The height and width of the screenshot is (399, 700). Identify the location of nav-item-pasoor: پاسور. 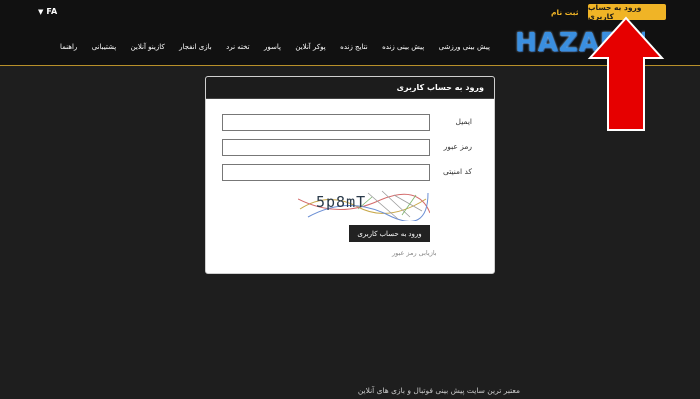
(272, 47).